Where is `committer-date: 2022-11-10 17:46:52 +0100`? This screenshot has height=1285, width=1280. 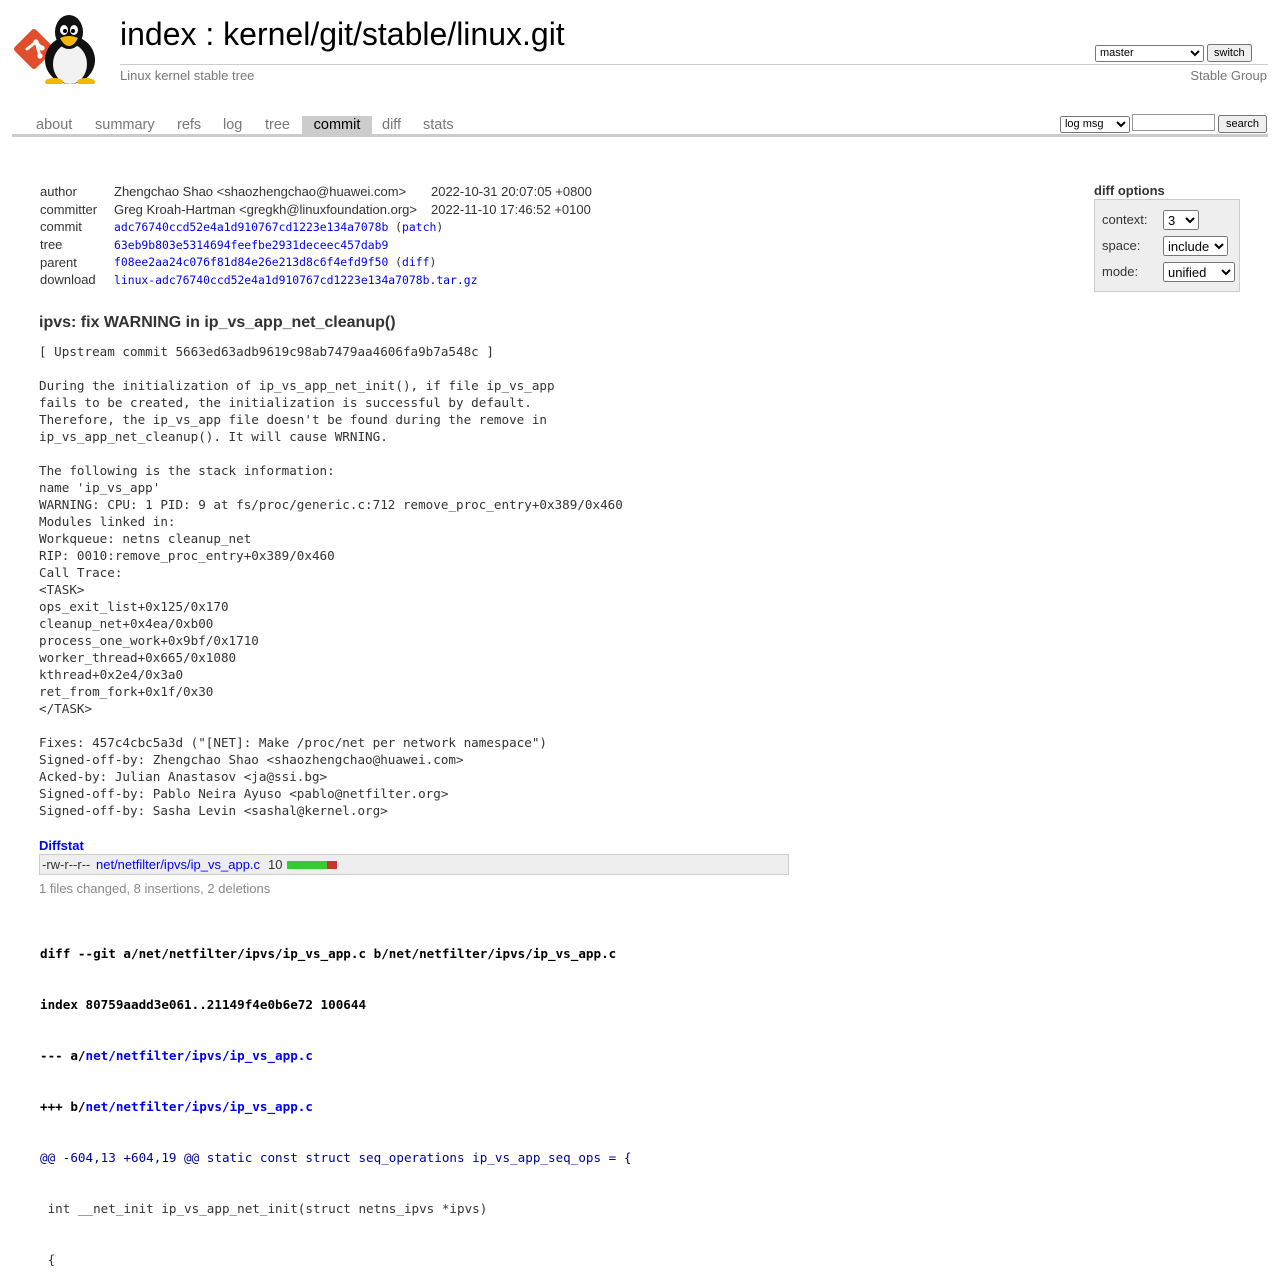
committer-date: 2022-11-10 17:46:52 +0100 is located at coordinates (510, 209).